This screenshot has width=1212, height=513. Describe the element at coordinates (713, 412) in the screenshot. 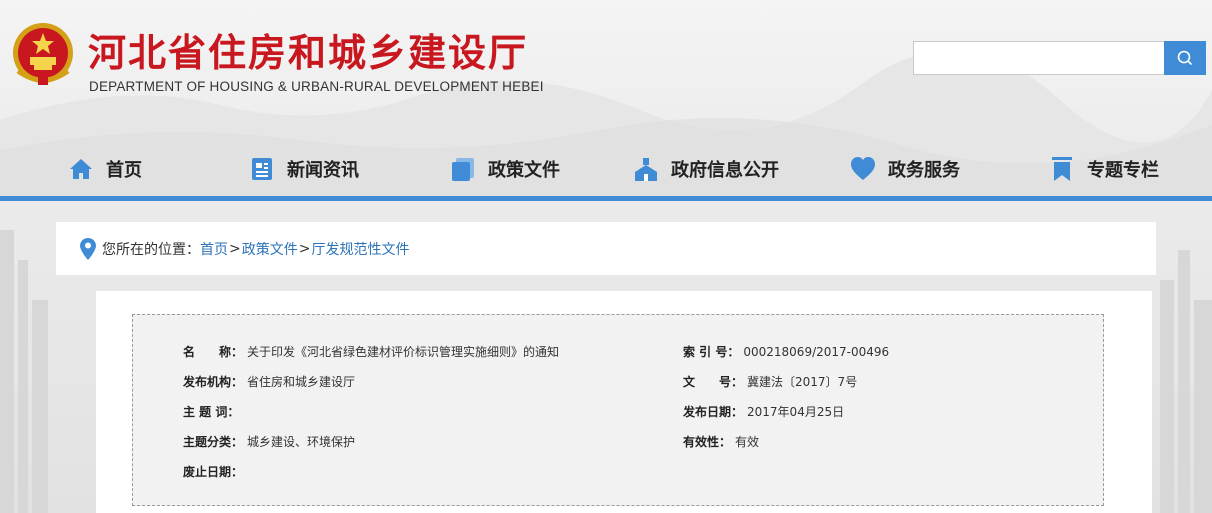

I see `meta-date-label: 发布日期：` at that location.